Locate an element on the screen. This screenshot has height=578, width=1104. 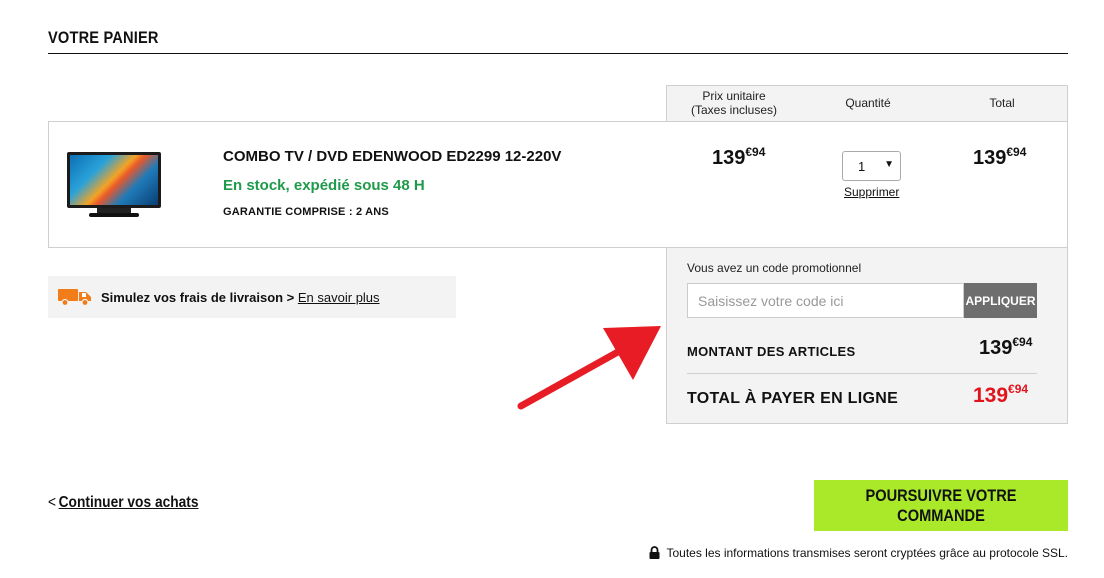
product-name: COMBO TV / DVD EDENWOOD ED2299 12-220V is located at coordinates (392, 156).